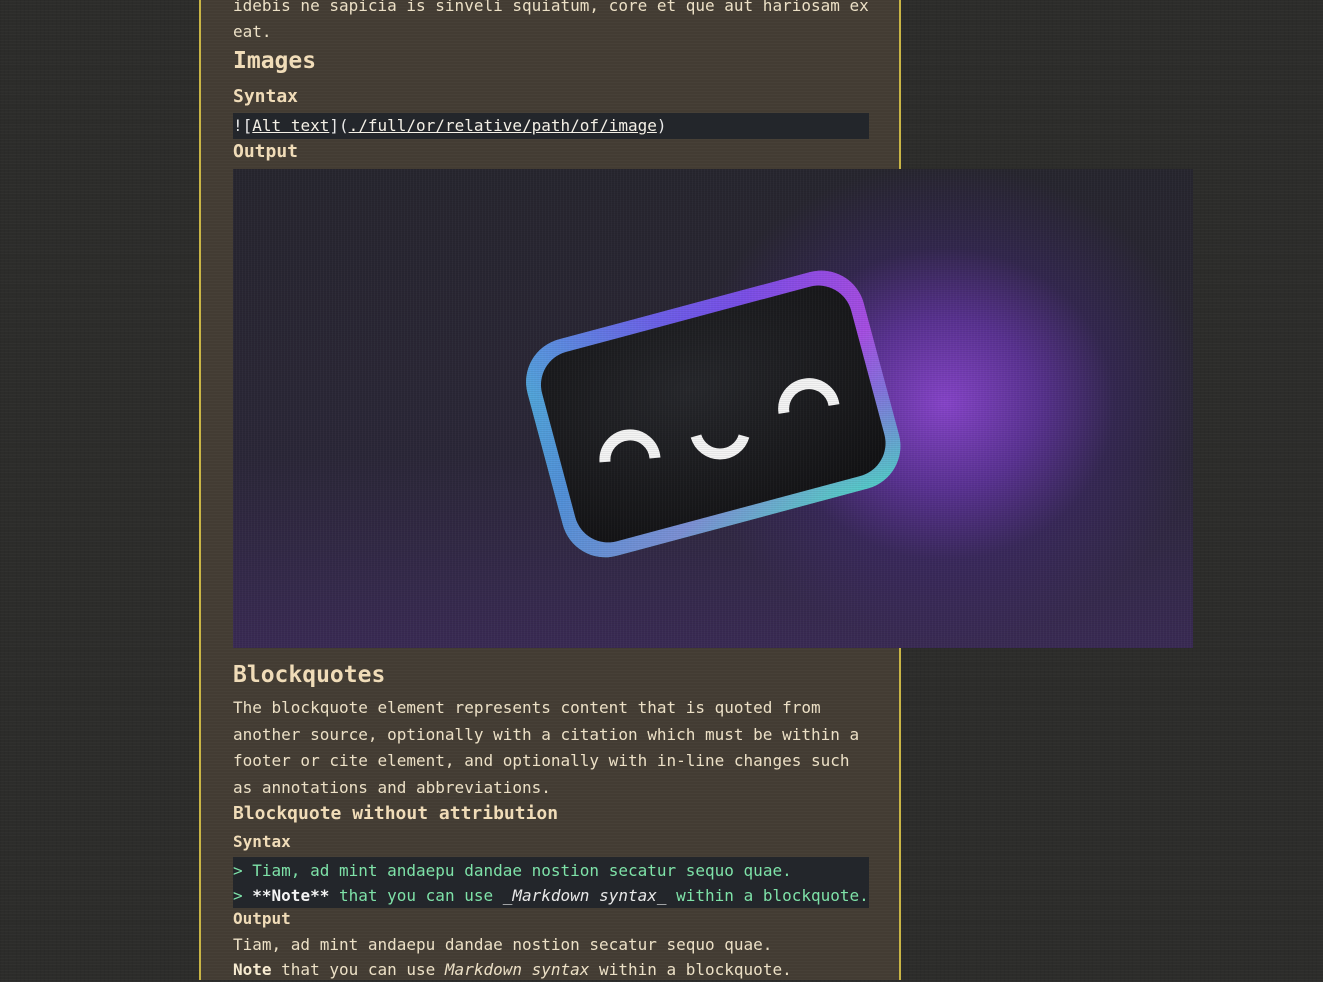 This screenshot has width=1323, height=982. I want to click on blockquote-code-mid: that you can use, so click(416, 895).